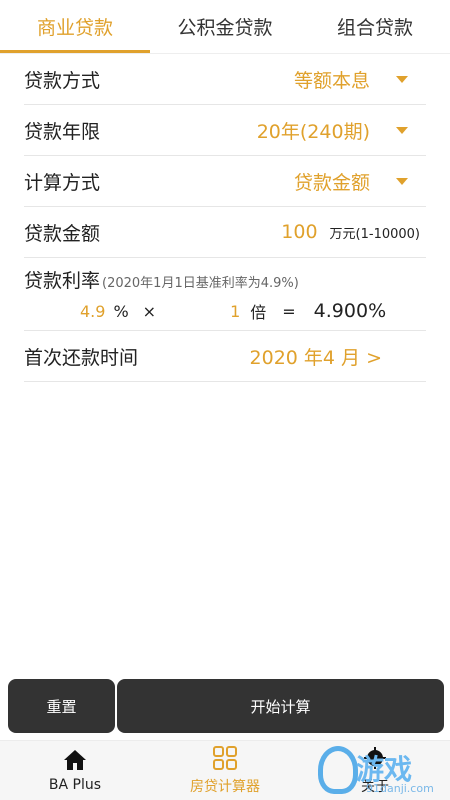 The image size is (450, 800). What do you see at coordinates (62, 233) in the screenshot?
I see `loan-amount-label: 贷款金额` at bounding box center [62, 233].